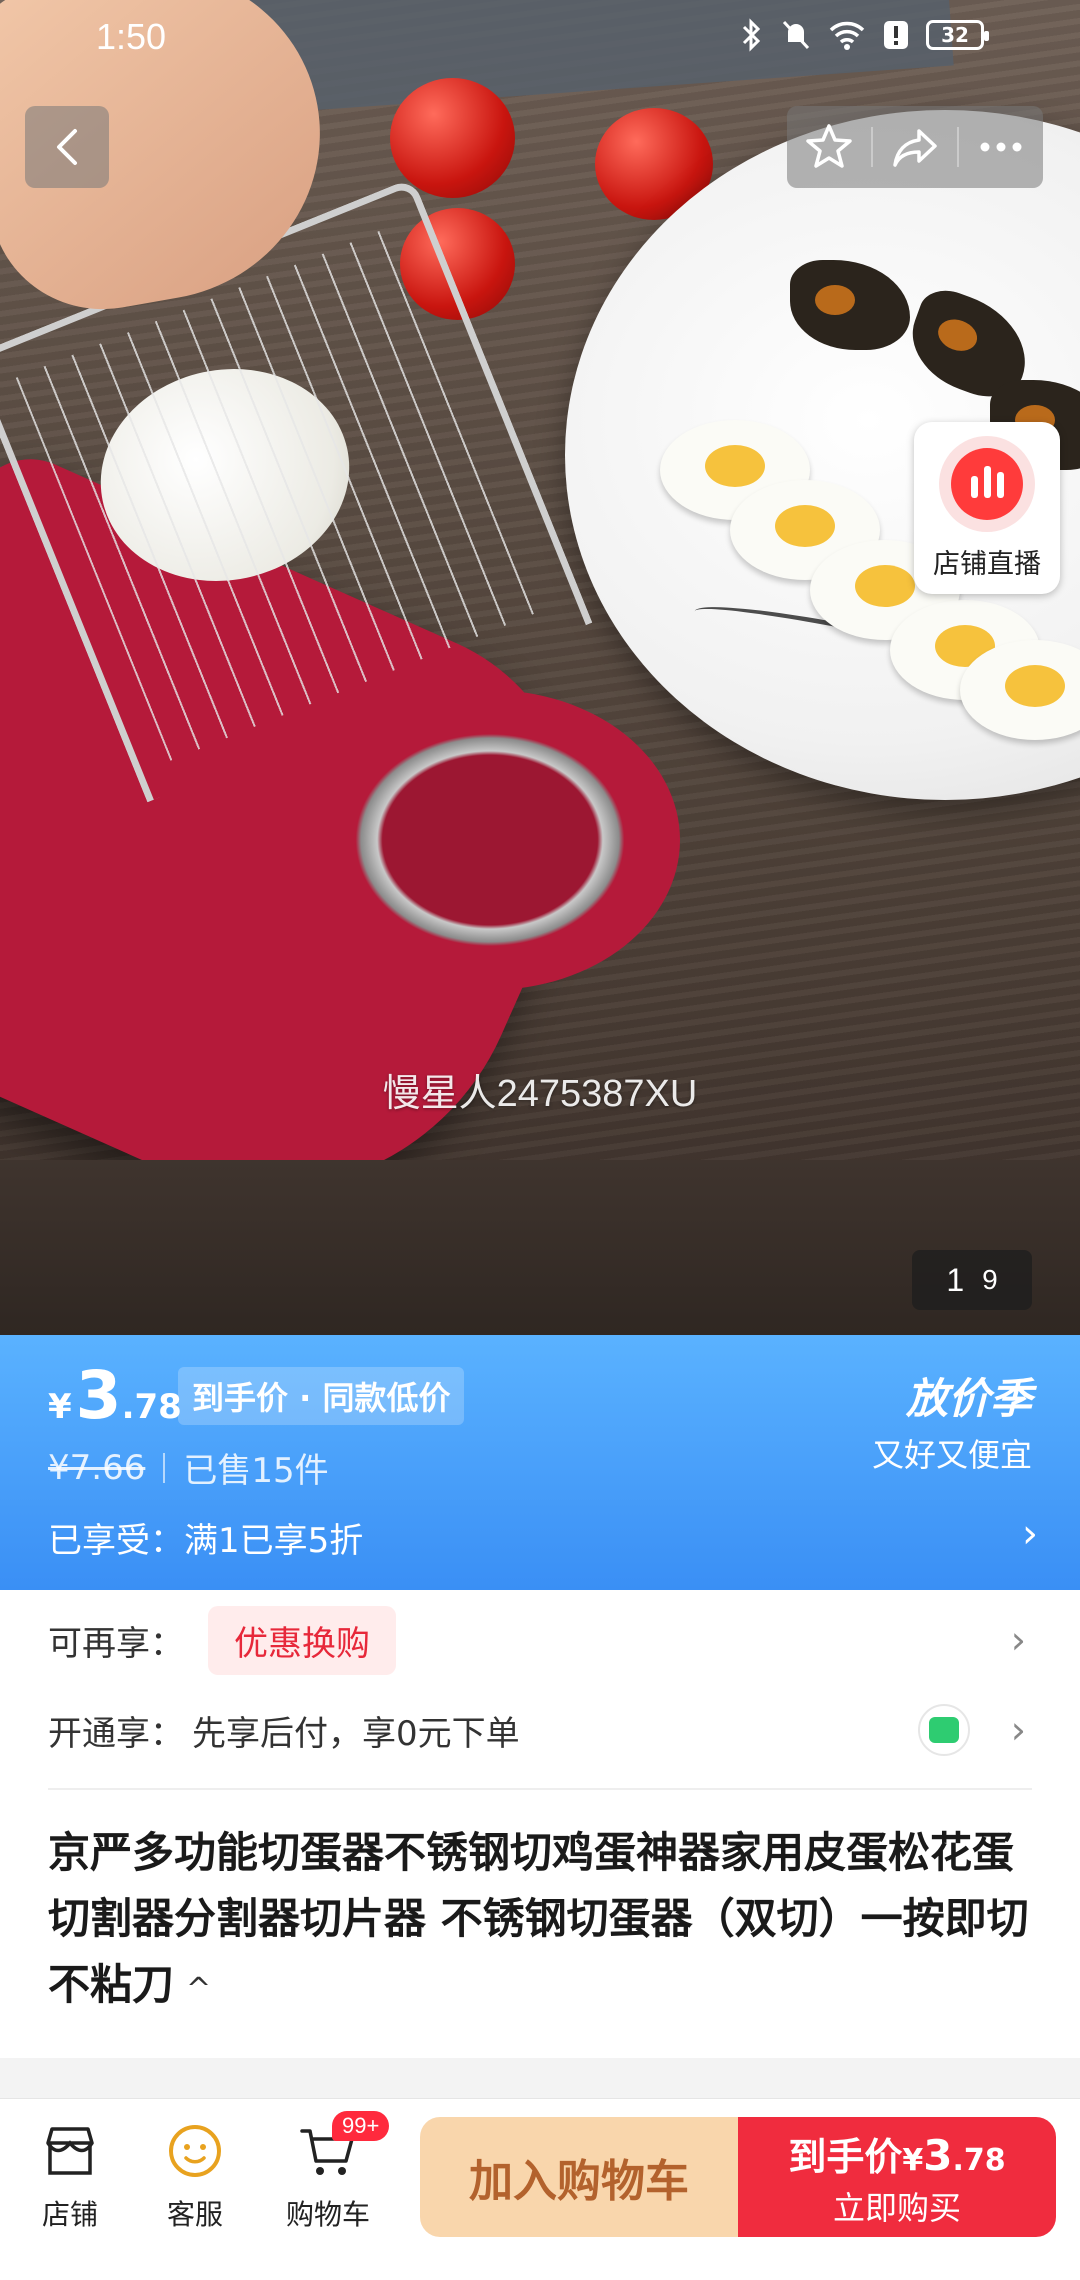 The height and width of the screenshot is (2280, 1080). Describe the element at coordinates (452, 138) in the screenshot. I see `tomato` at that location.